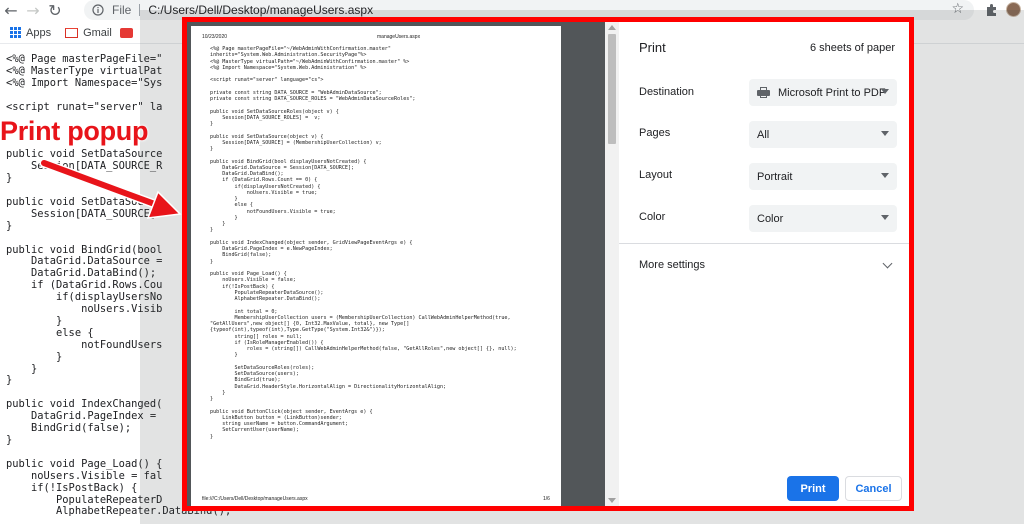 This screenshot has height=524, width=1024. I want to click on print-button: Print, so click(813, 488).